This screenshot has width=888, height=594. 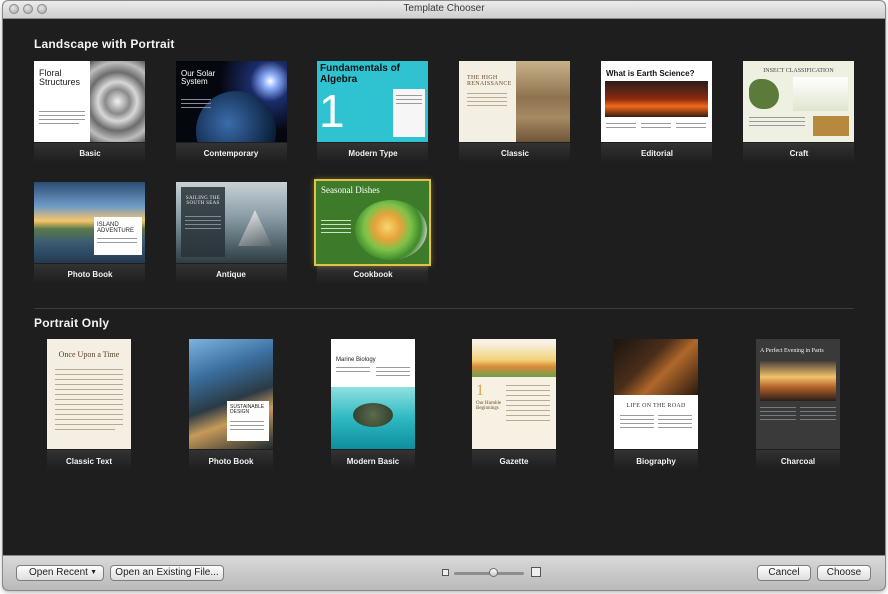 What do you see at coordinates (650, 73) in the screenshot?
I see `template-heading: What is Earth Science?` at bounding box center [650, 73].